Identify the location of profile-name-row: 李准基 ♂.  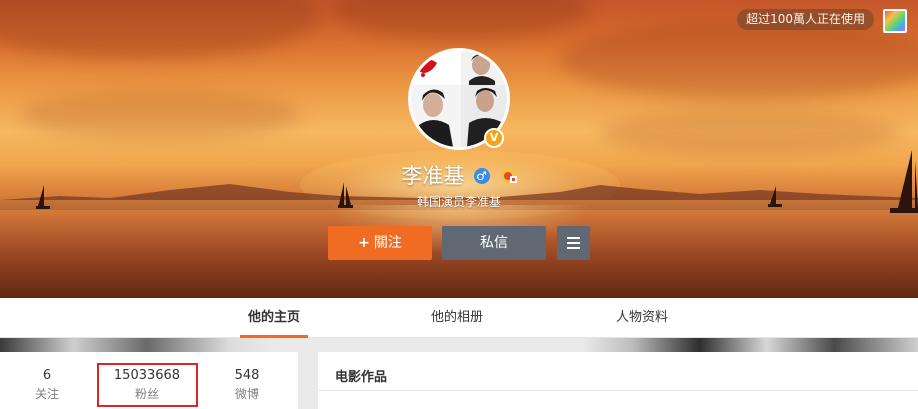
(459, 176).